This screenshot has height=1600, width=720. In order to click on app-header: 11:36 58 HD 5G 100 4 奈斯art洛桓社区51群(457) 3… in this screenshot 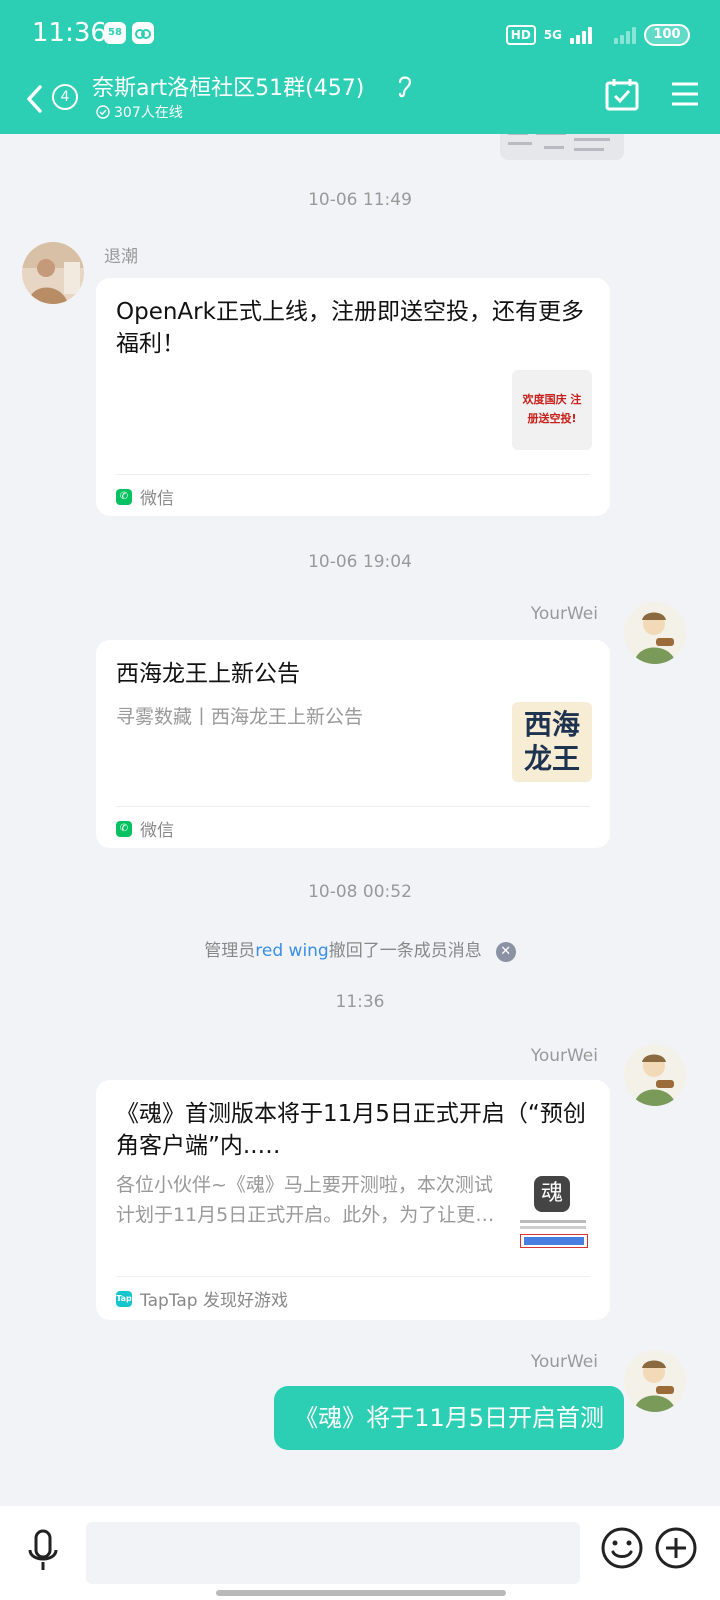, I will do `click(360, 67)`.